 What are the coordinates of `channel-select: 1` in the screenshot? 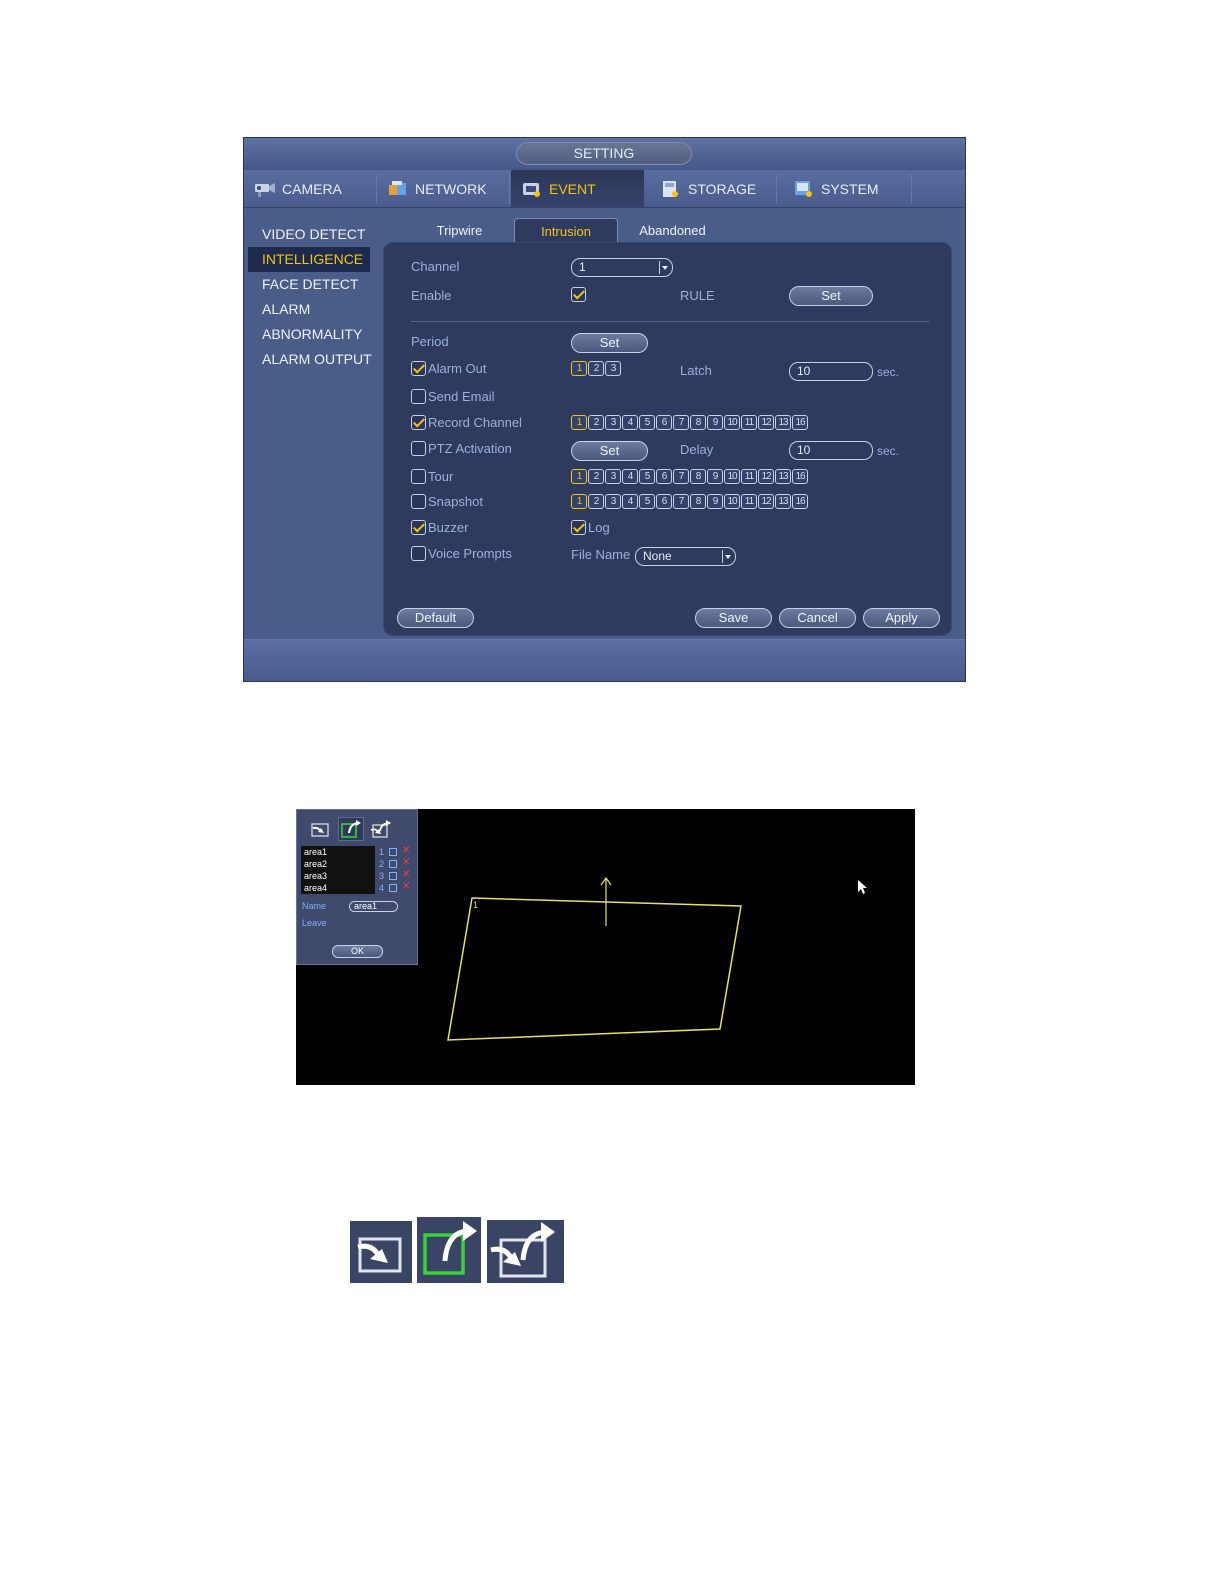 It's located at (622, 267).